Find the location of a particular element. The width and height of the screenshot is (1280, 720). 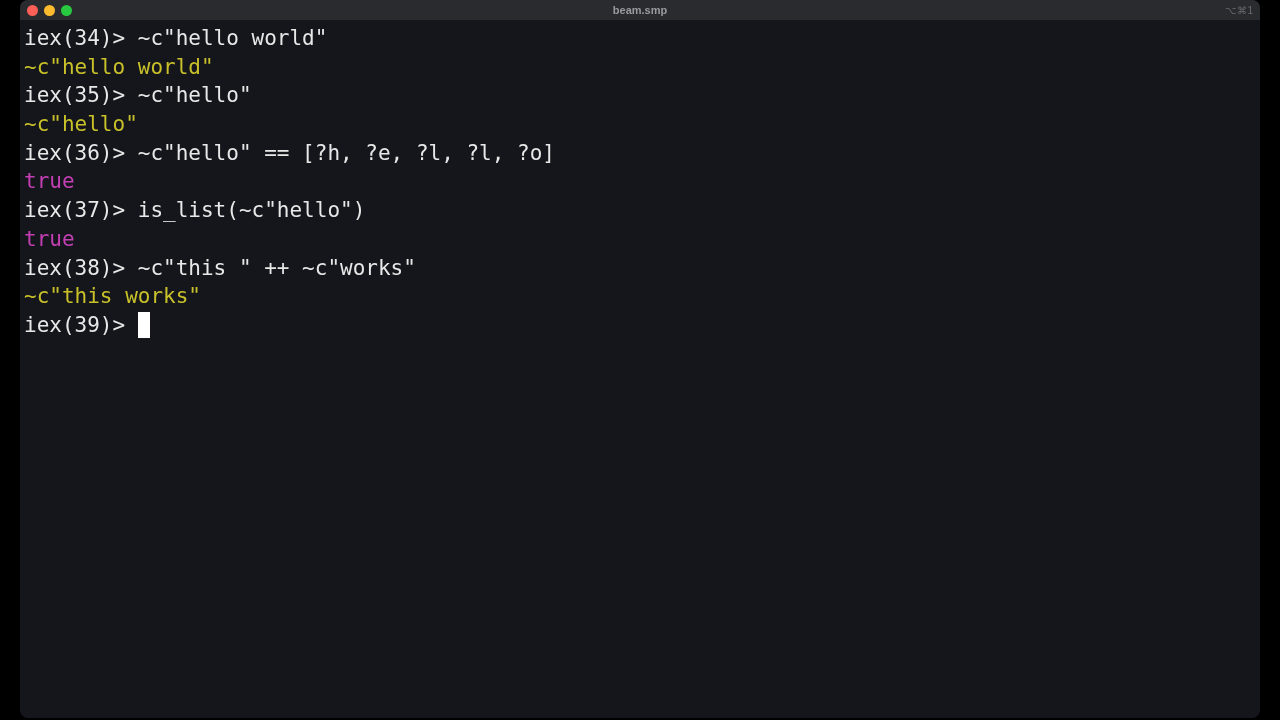

command-text: ~c"hello" == [?h, ?e, ?l, ?l, ?o] is located at coordinates (346, 153).